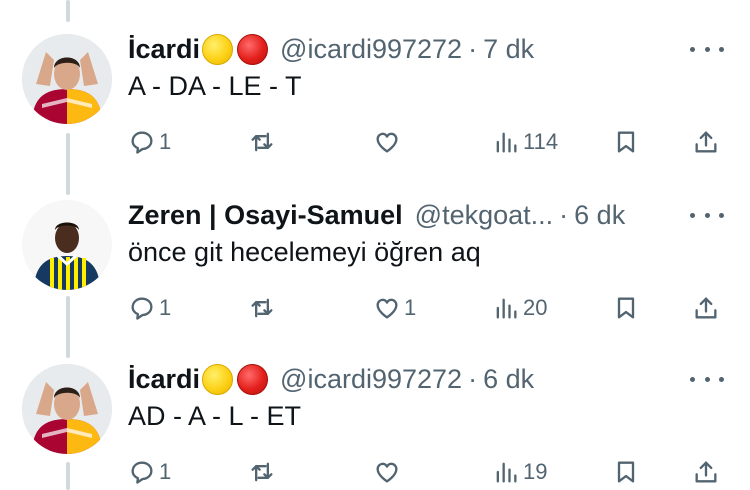  I want to click on tweet-header: İcardi @icardi997272 · 6 dk, so click(331, 379).